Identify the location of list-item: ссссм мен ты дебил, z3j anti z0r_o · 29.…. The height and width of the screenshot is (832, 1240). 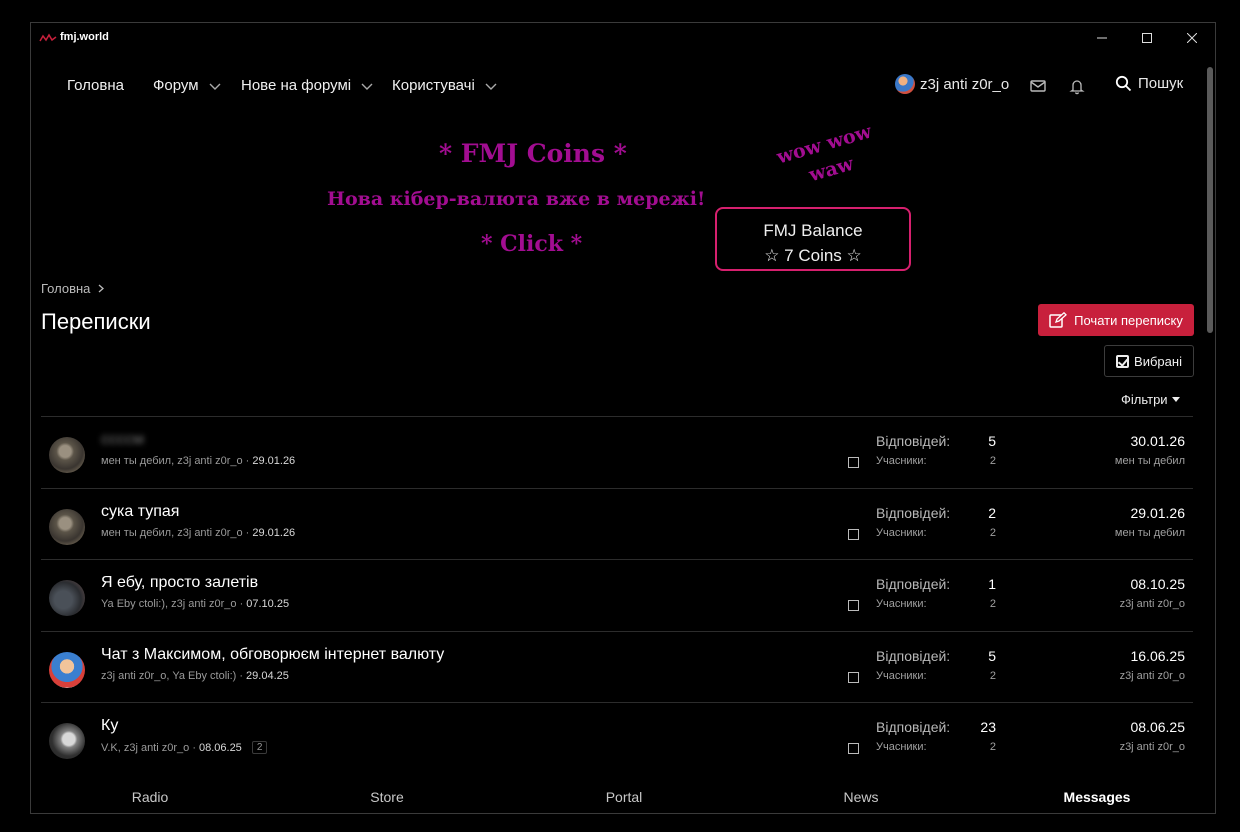
(617, 452).